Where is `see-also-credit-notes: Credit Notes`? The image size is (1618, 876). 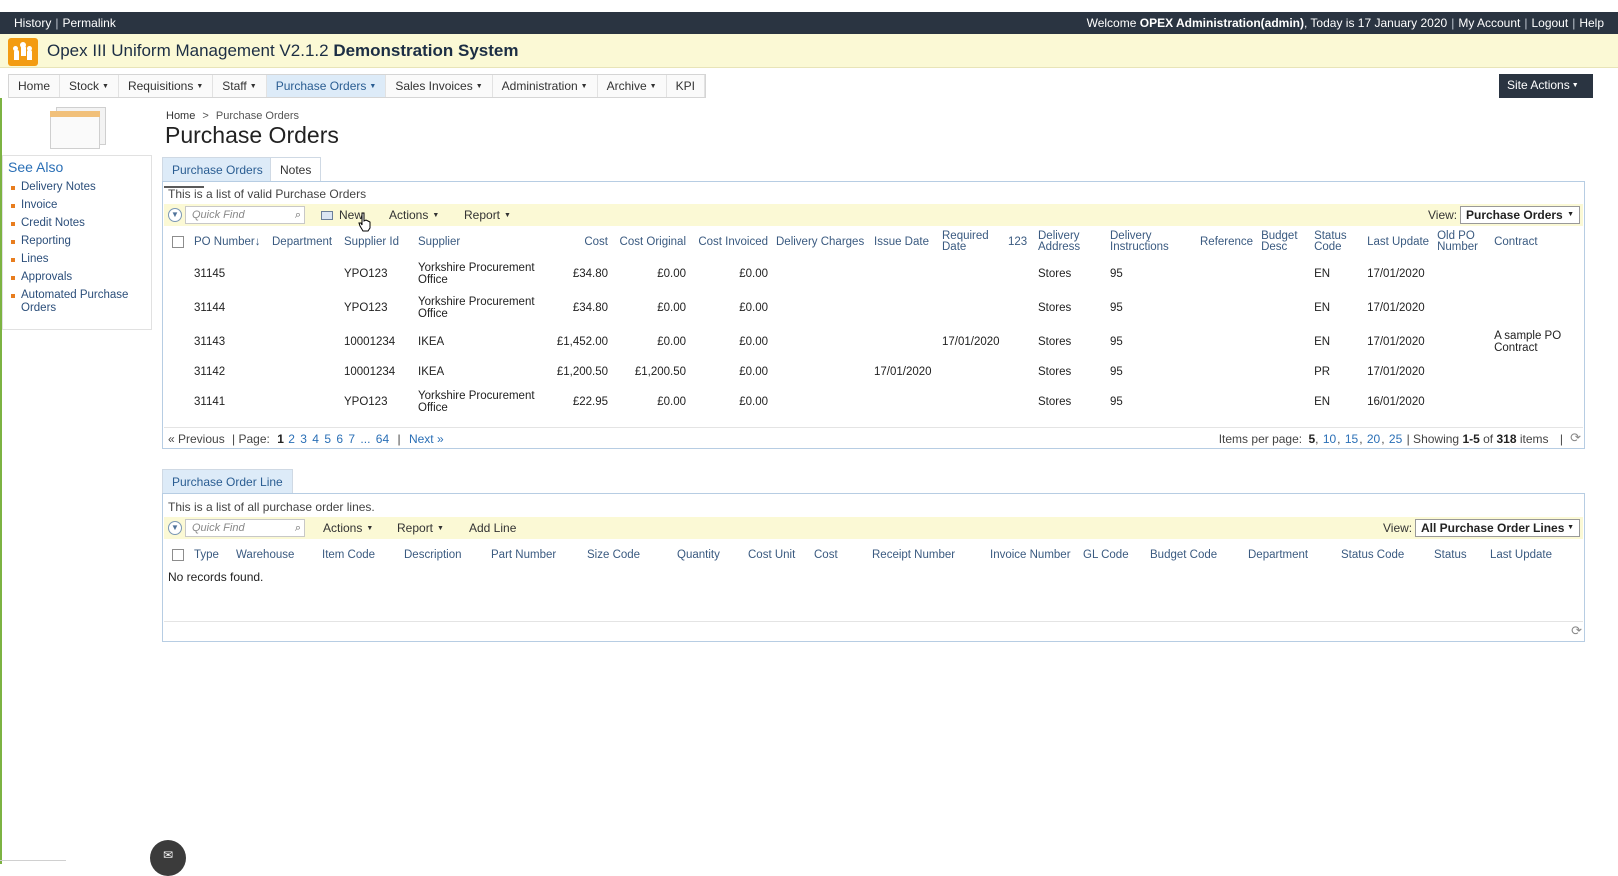 see-also-credit-notes: Credit Notes is located at coordinates (79, 223).